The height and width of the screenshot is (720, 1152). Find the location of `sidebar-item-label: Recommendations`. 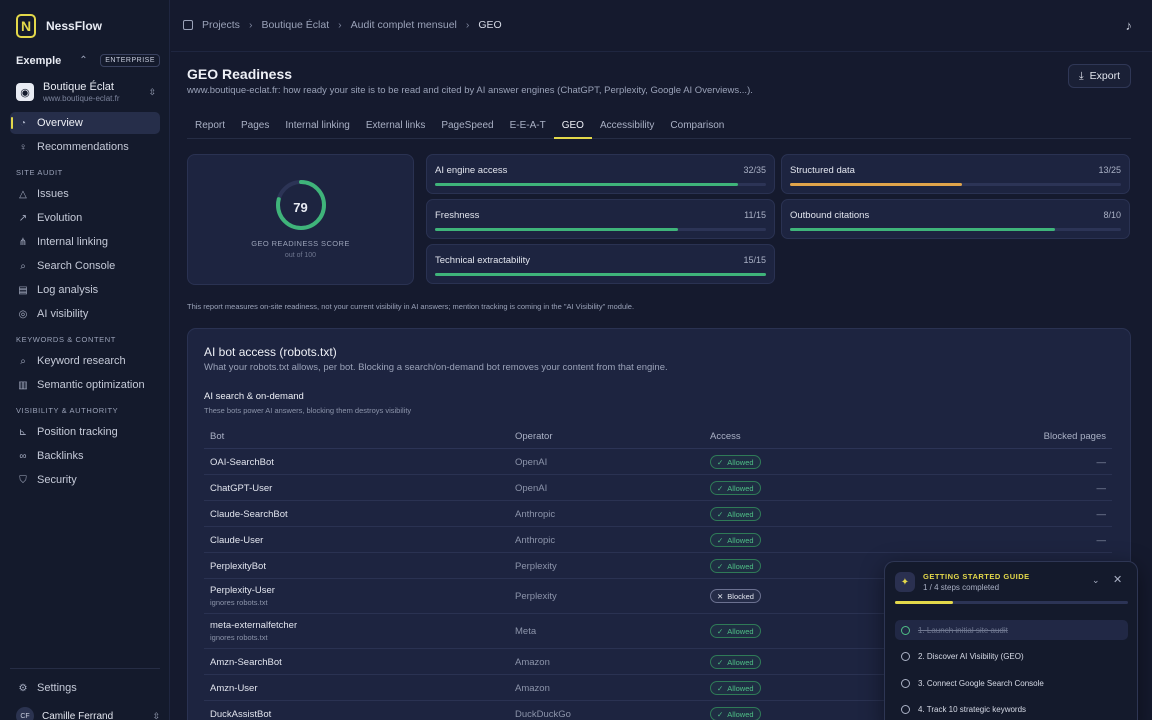

sidebar-item-label: Recommendations is located at coordinates (83, 147).